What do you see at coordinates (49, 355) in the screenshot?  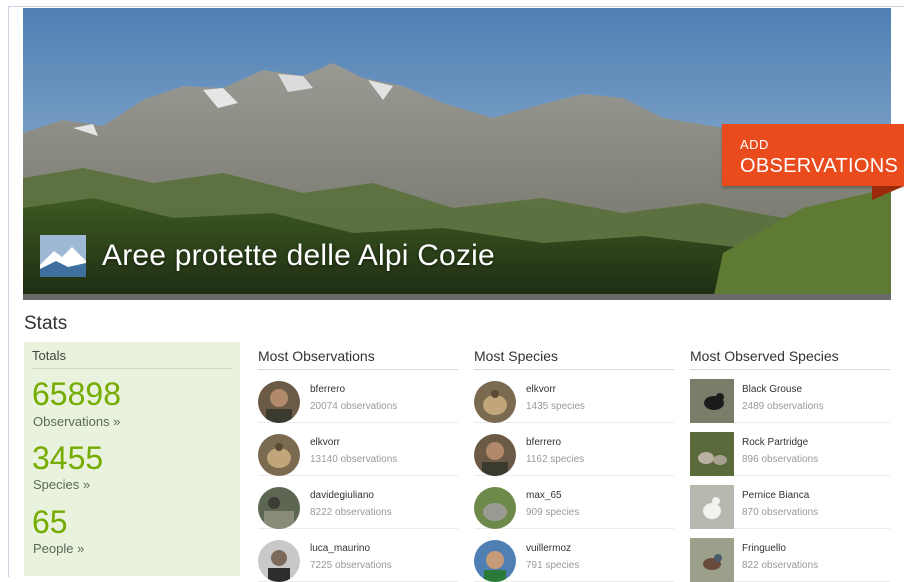 I see `totals-header: Totals` at bounding box center [49, 355].